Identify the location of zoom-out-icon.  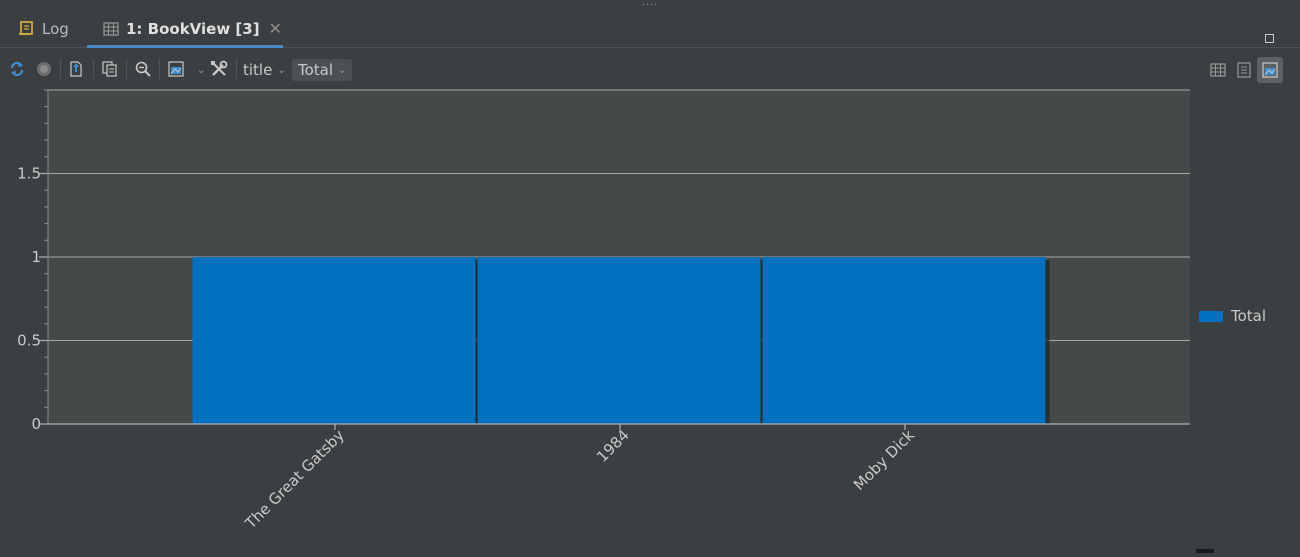
(143, 69).